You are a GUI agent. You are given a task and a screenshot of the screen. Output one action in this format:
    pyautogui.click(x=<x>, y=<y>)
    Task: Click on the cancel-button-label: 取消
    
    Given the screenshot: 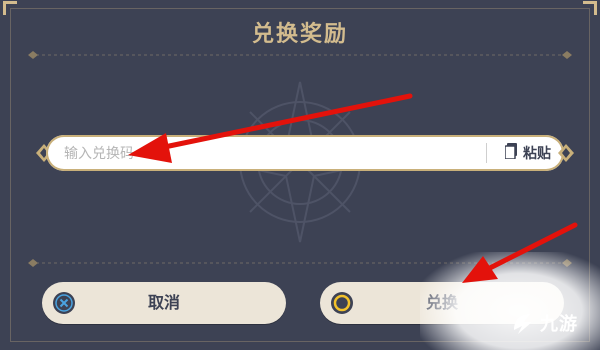 What is the action you would take?
    pyautogui.click(x=163, y=302)
    